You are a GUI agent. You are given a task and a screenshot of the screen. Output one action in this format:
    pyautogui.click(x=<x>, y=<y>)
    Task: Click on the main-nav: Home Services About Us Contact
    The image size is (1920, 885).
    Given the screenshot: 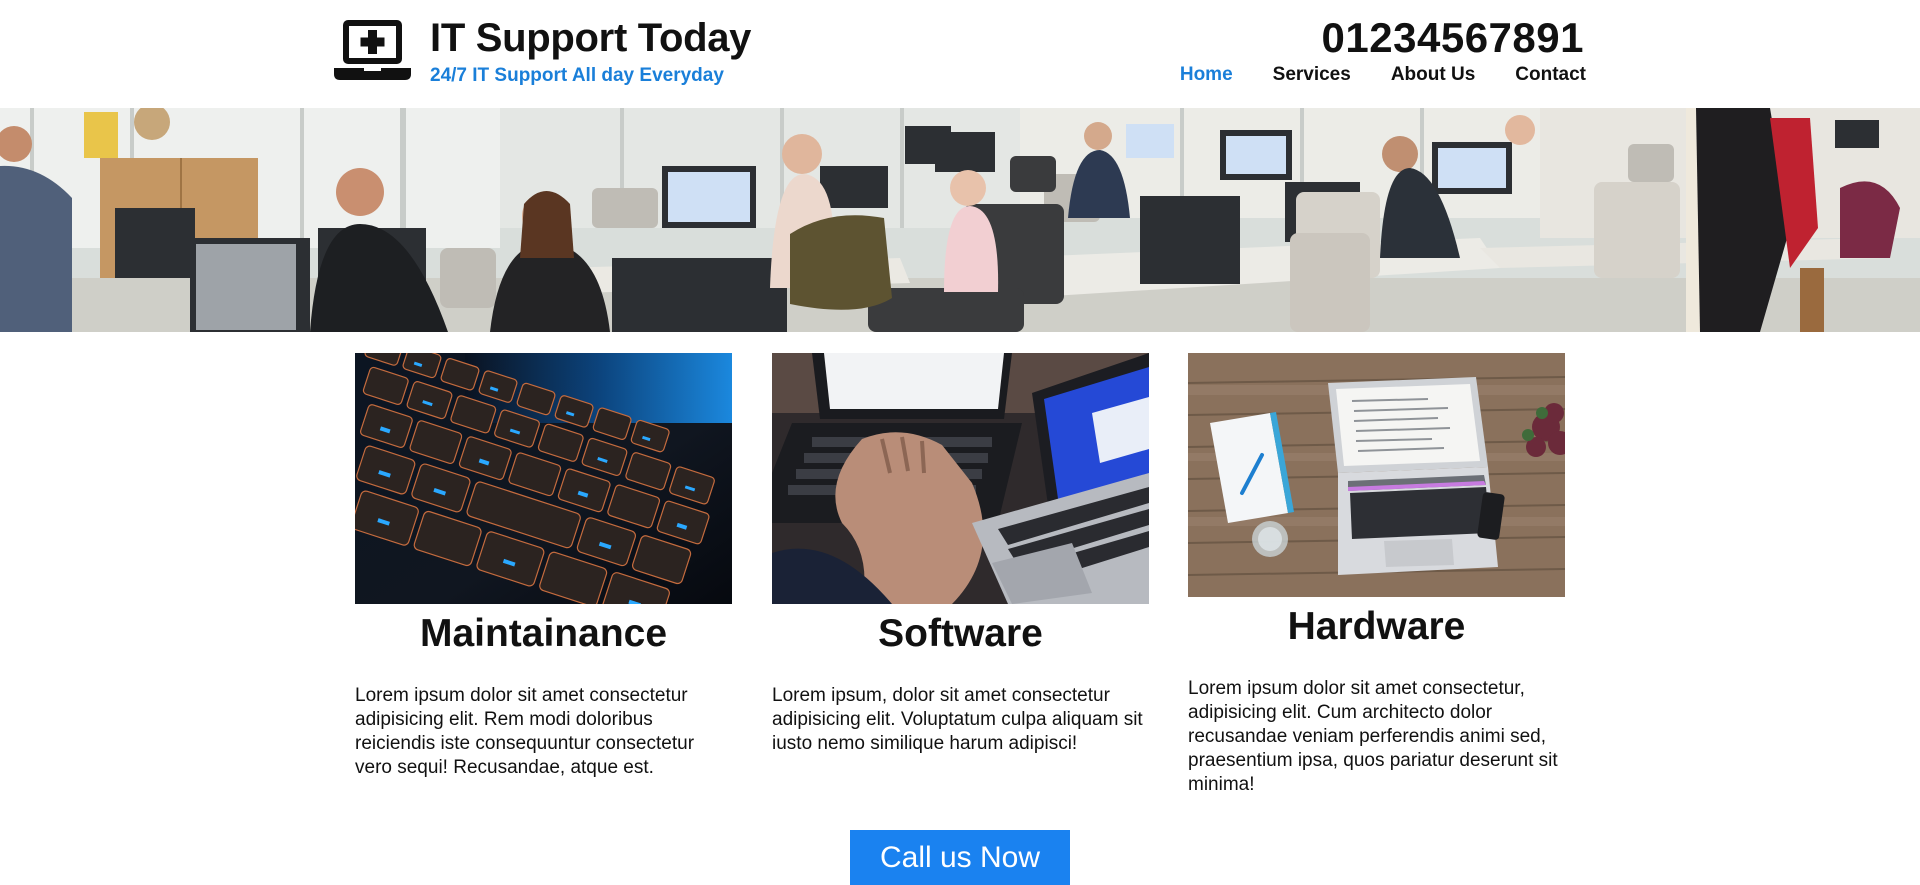 What is the action you would take?
    pyautogui.click(x=1383, y=75)
    